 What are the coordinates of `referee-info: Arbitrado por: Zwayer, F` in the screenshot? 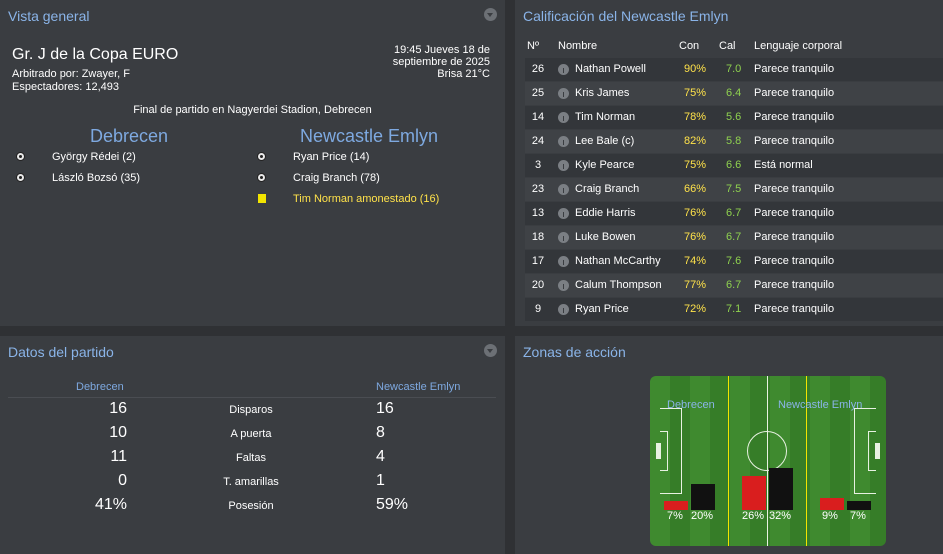 It's located at (71, 74).